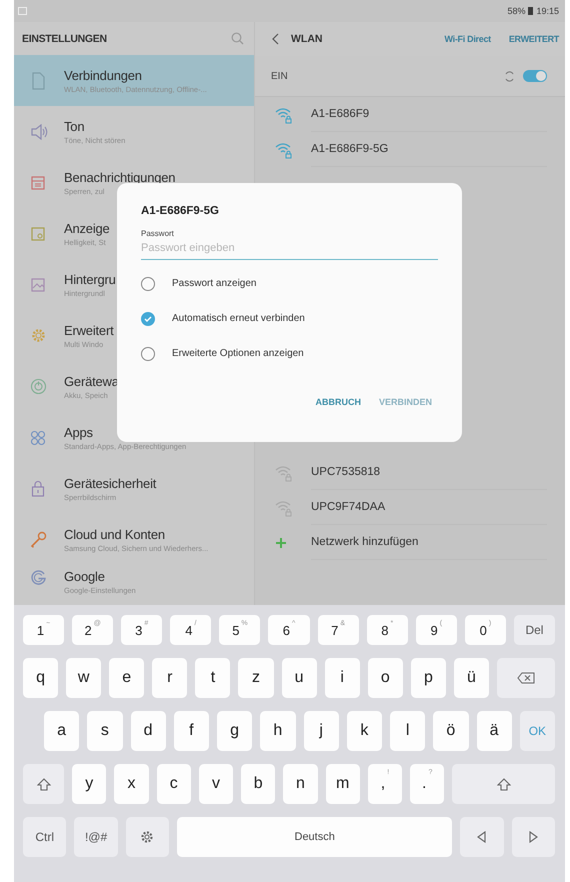 The image size is (570, 882). Describe the element at coordinates (103, 75) in the screenshot. I see `item-title: Verbindungen` at that location.